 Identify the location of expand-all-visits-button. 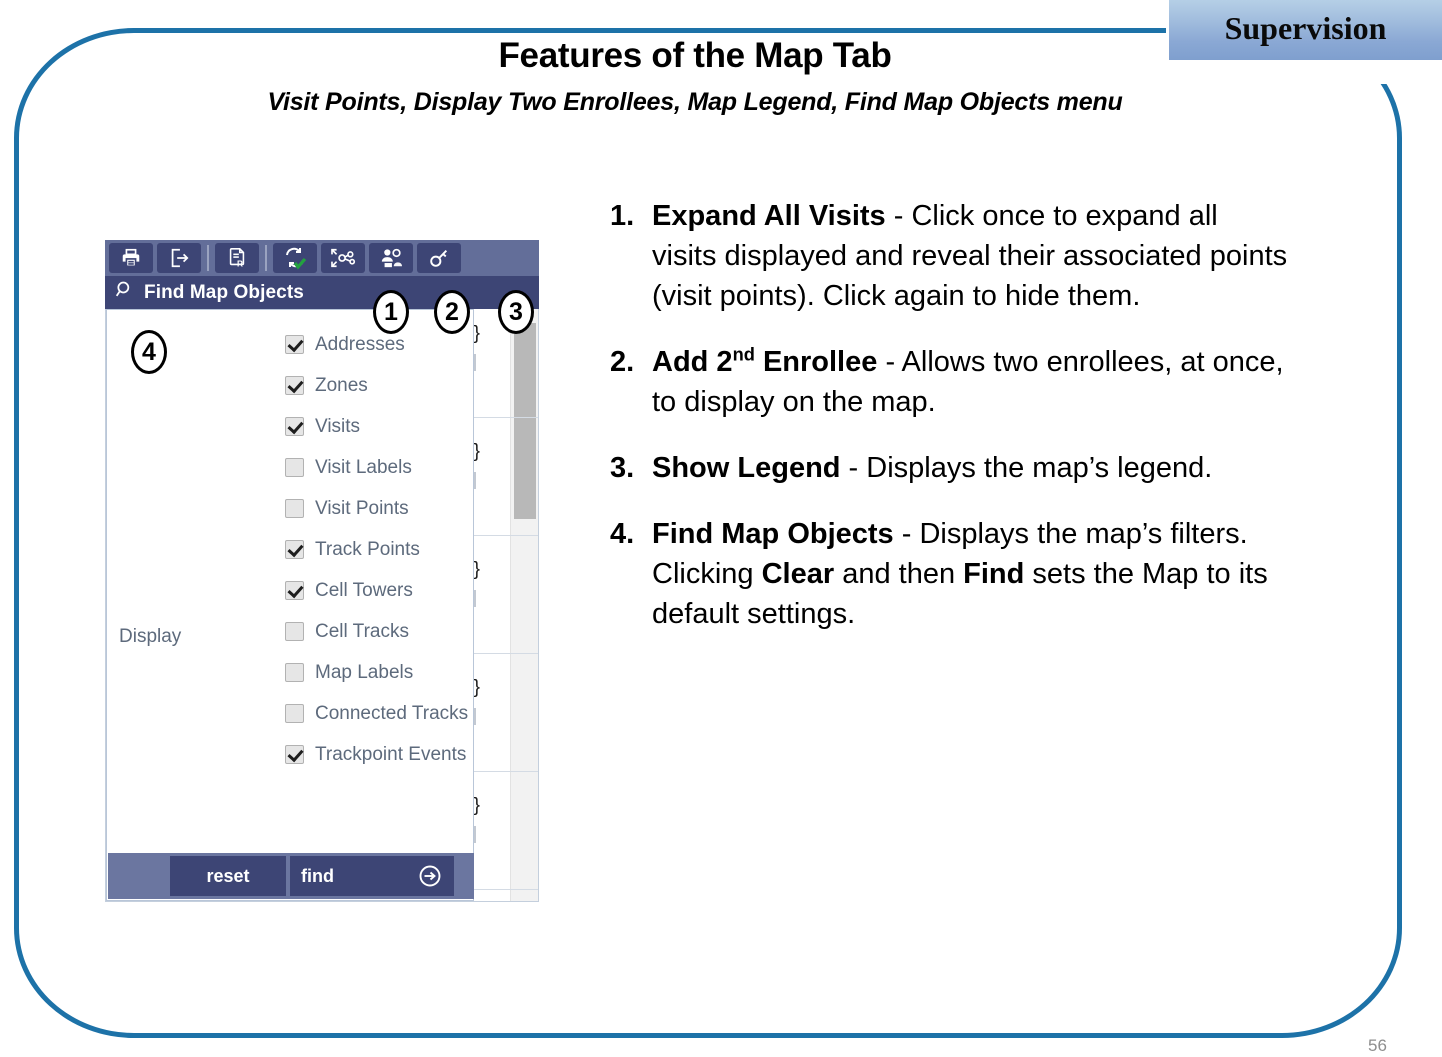
(343, 258).